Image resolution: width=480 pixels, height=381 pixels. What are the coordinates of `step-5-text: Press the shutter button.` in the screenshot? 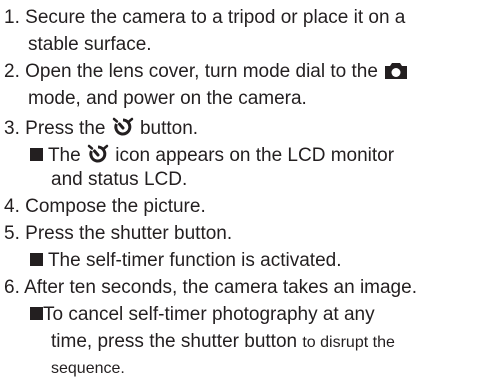 It's located at (129, 233).